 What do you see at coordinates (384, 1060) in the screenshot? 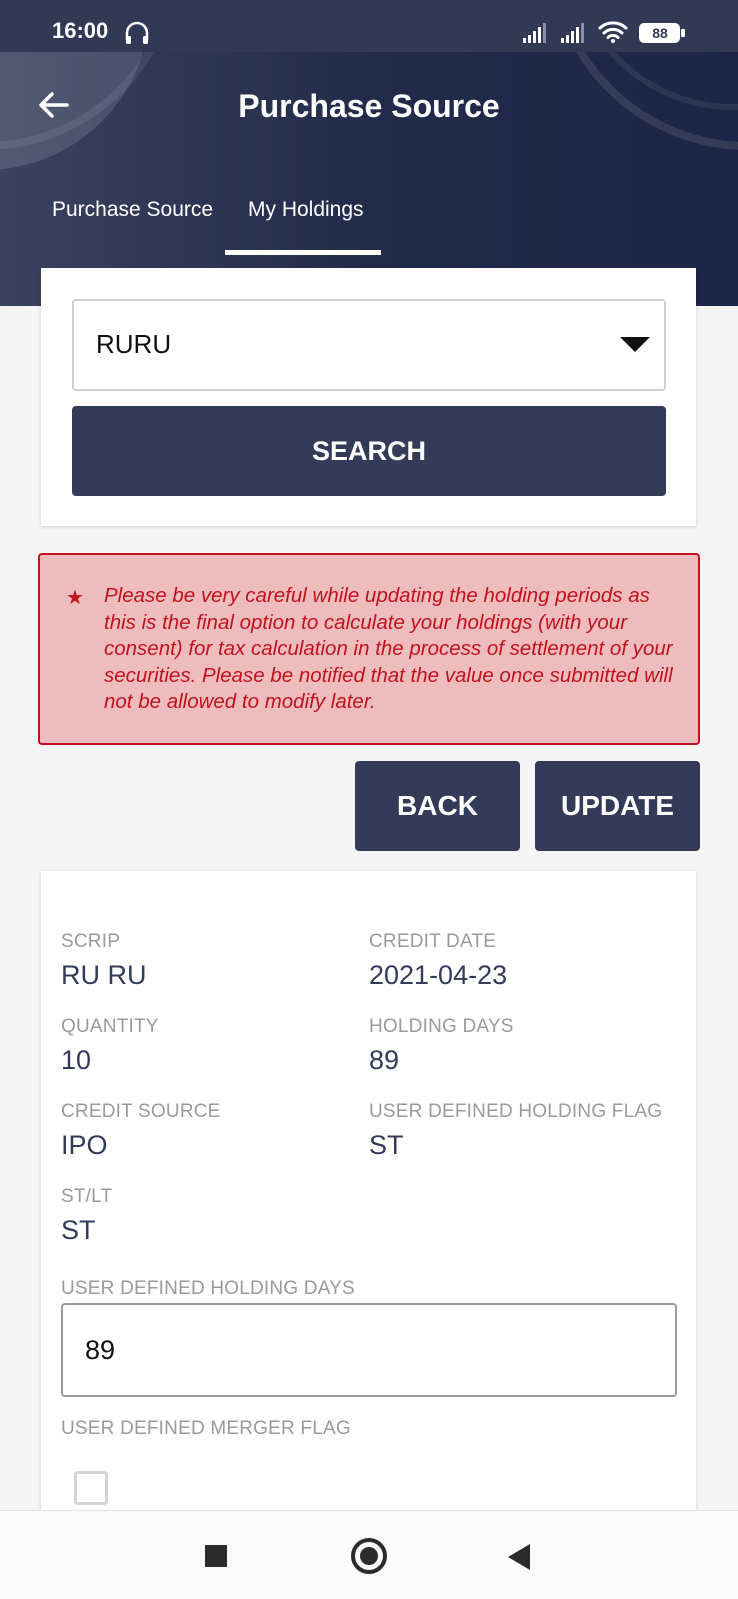
I see `holding-days-value: 89` at bounding box center [384, 1060].